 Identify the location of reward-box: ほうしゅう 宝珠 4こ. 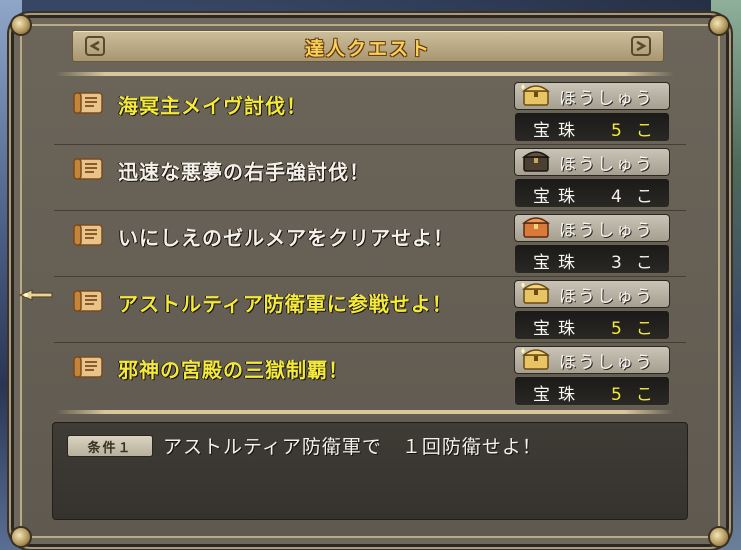
(592, 178).